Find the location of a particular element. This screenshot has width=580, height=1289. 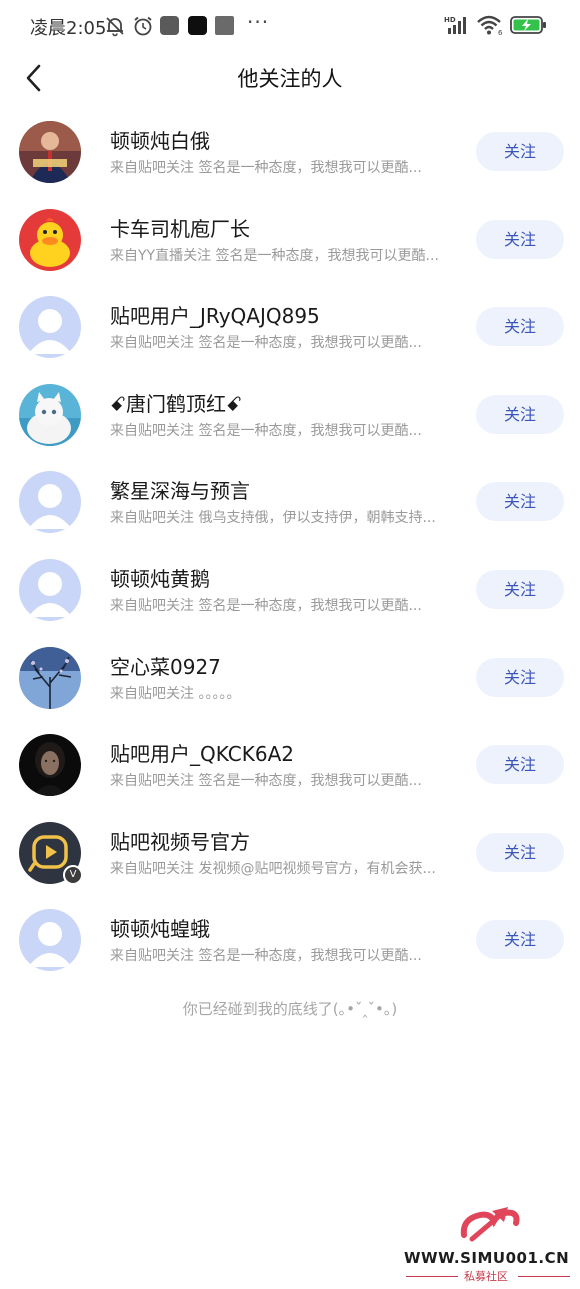

status-time: 凌晨2:05 is located at coordinates (68, 28).